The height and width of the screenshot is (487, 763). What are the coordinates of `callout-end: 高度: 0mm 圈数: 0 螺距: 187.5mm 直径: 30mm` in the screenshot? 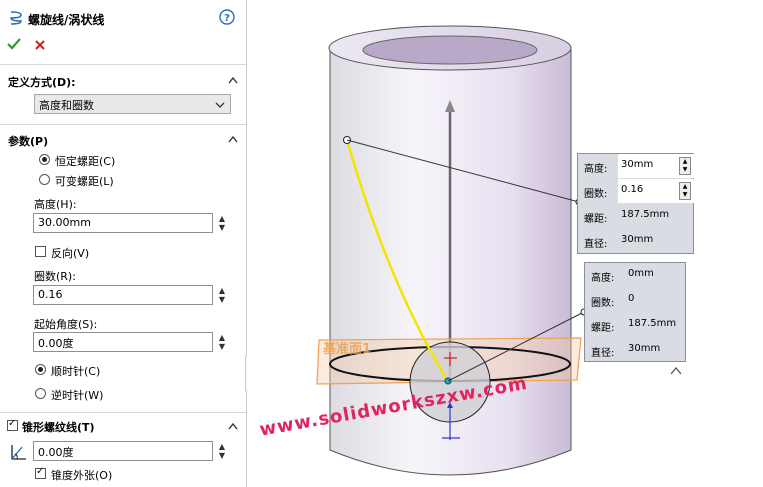 It's located at (635, 312).